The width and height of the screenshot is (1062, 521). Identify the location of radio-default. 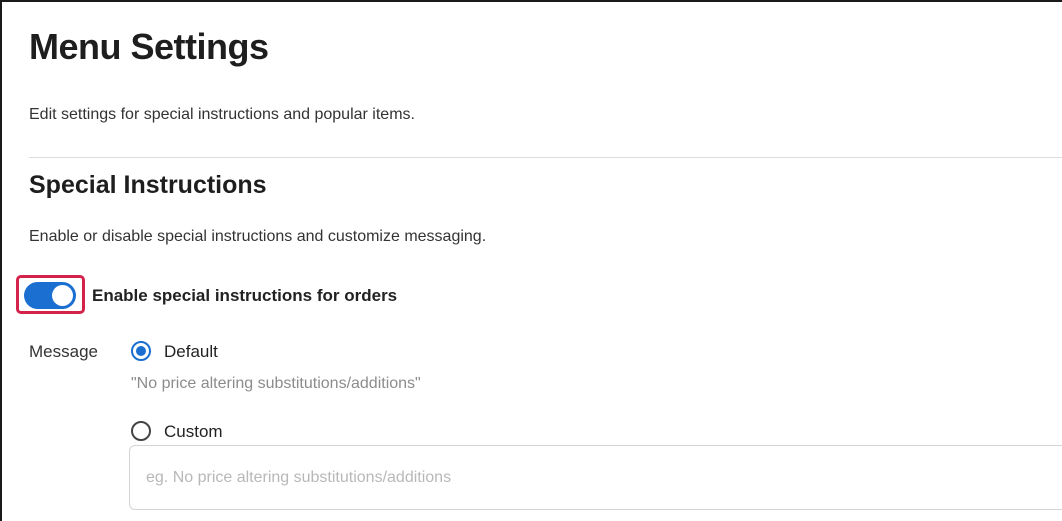
(141, 351).